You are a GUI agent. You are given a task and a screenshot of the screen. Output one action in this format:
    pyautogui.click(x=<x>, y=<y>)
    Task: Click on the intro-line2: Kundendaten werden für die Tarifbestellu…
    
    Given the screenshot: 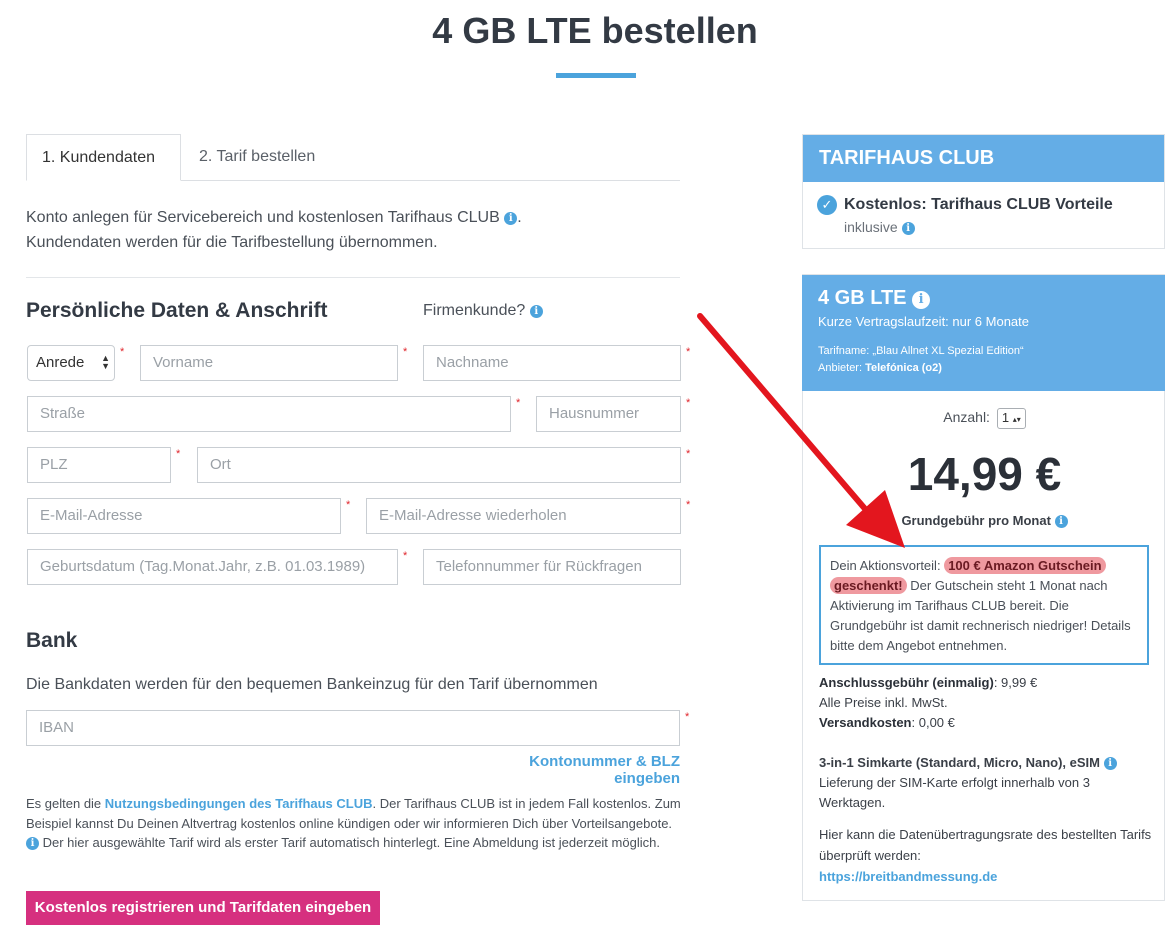 What is the action you would take?
    pyautogui.click(x=232, y=242)
    